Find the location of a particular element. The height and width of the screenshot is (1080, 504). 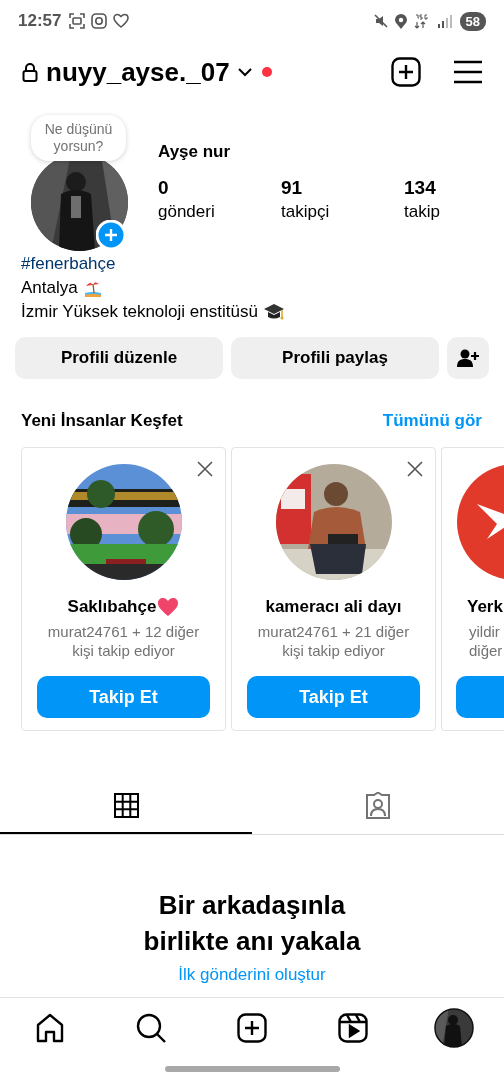

stat-count: 134 is located at coordinates (422, 188).